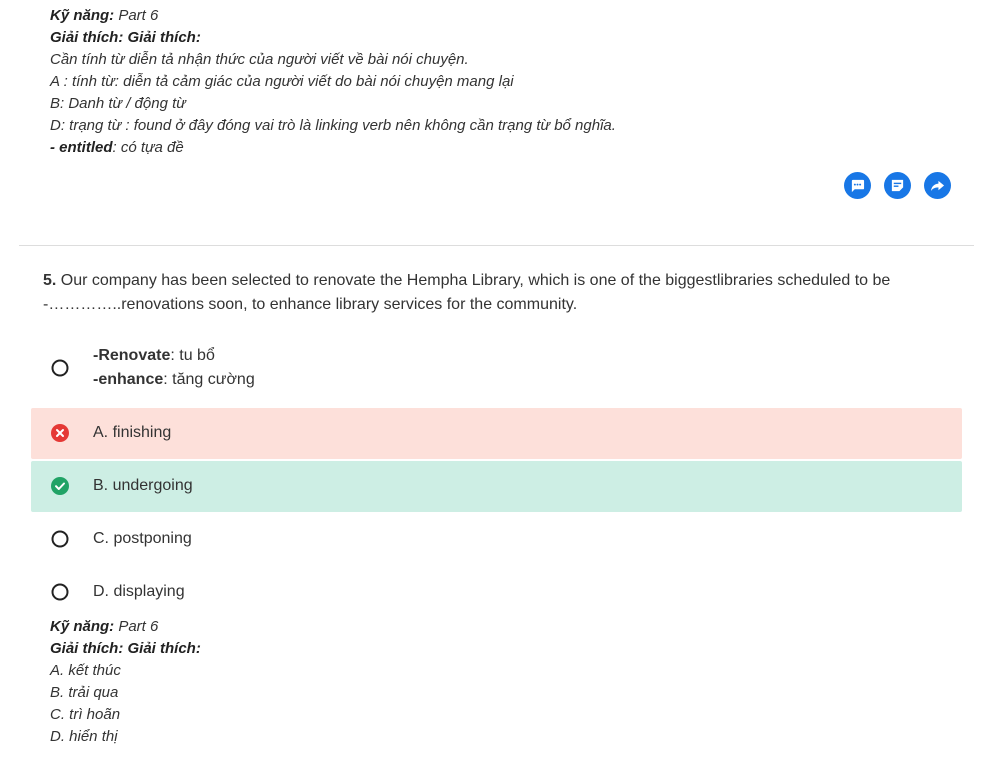 This screenshot has height=760, width=991. I want to click on explanation-line: C. trì hoãn, so click(85, 714).